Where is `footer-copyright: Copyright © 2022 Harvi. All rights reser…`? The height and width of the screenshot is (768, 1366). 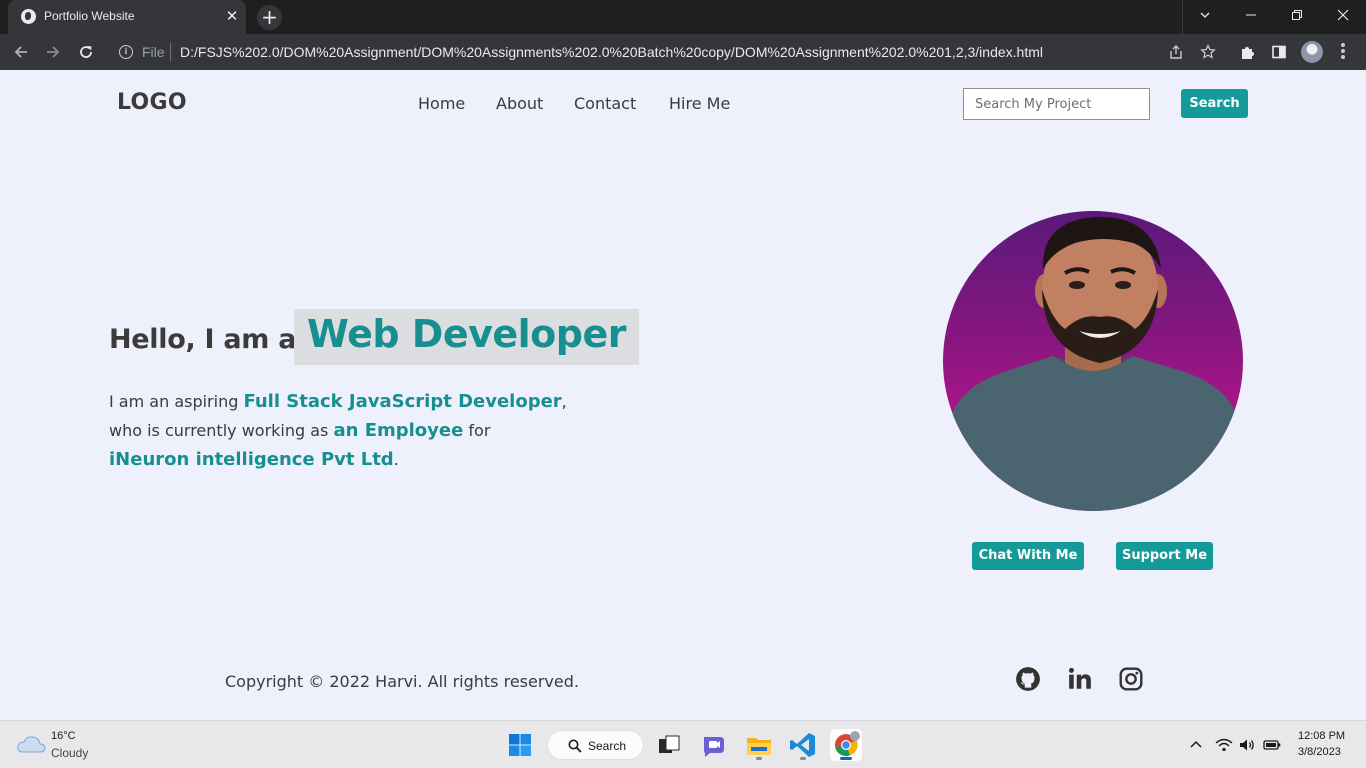 footer-copyright: Copyright © 2022 Harvi. All rights reser… is located at coordinates (402, 681).